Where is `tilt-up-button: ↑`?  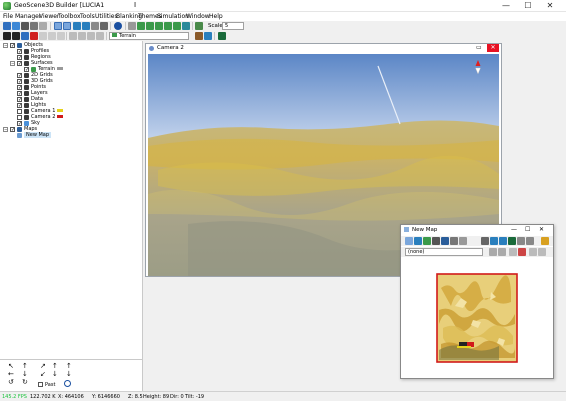
tilt-up-button: ↑ is located at coordinates (55, 366).